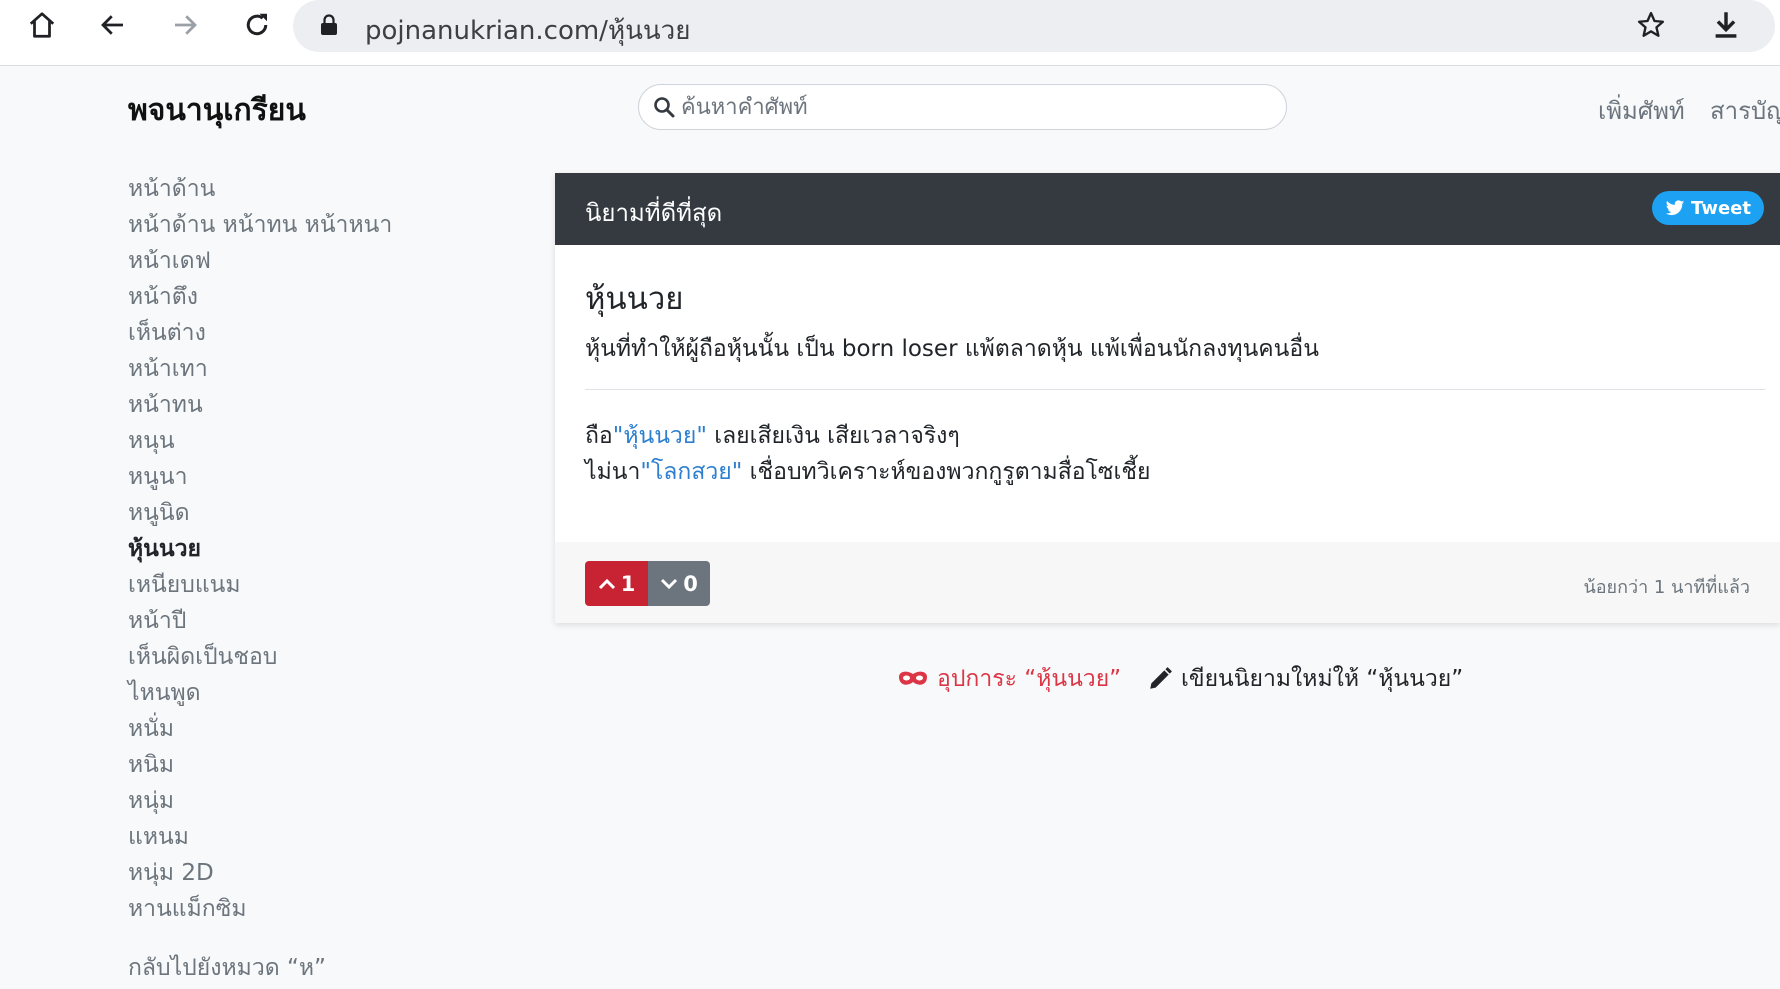  What do you see at coordinates (227, 968) in the screenshot?
I see `back-to-category-link: กลับไปยังหมวด “ห”` at bounding box center [227, 968].